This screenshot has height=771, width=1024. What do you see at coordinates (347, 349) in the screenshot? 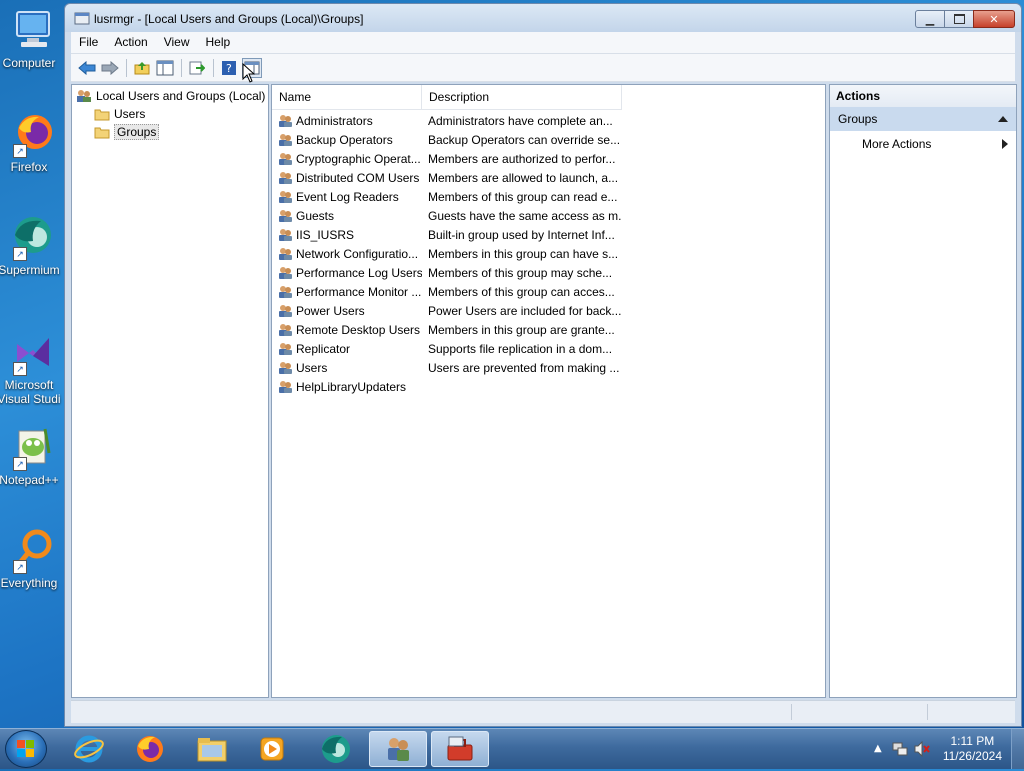
I see `group-name-cell: Replicator` at bounding box center [347, 349].